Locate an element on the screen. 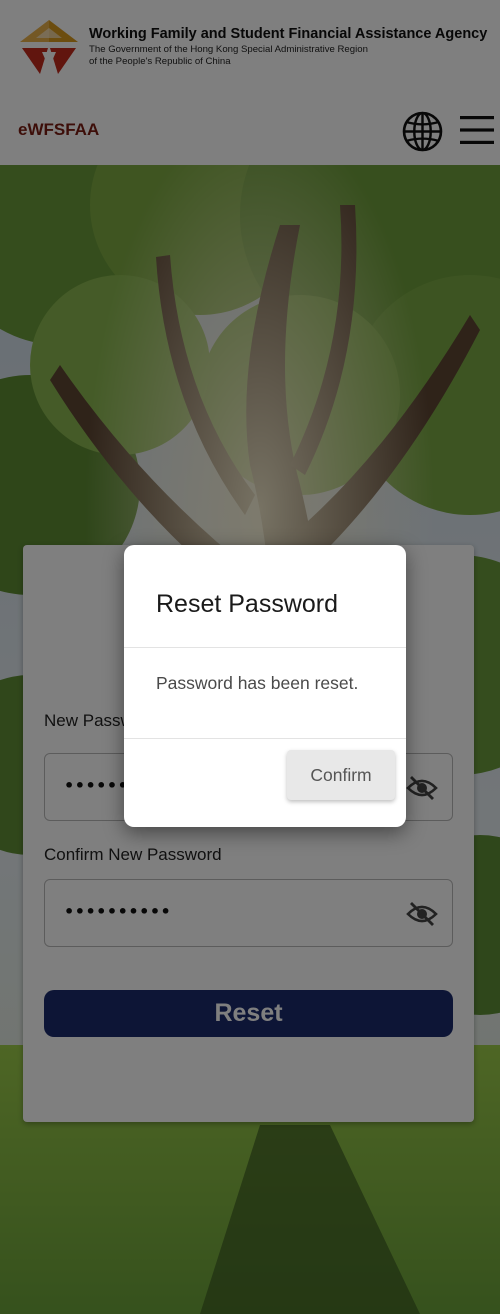 This screenshot has width=500, height=1314. dialog-divider-bottom is located at coordinates (265, 738).